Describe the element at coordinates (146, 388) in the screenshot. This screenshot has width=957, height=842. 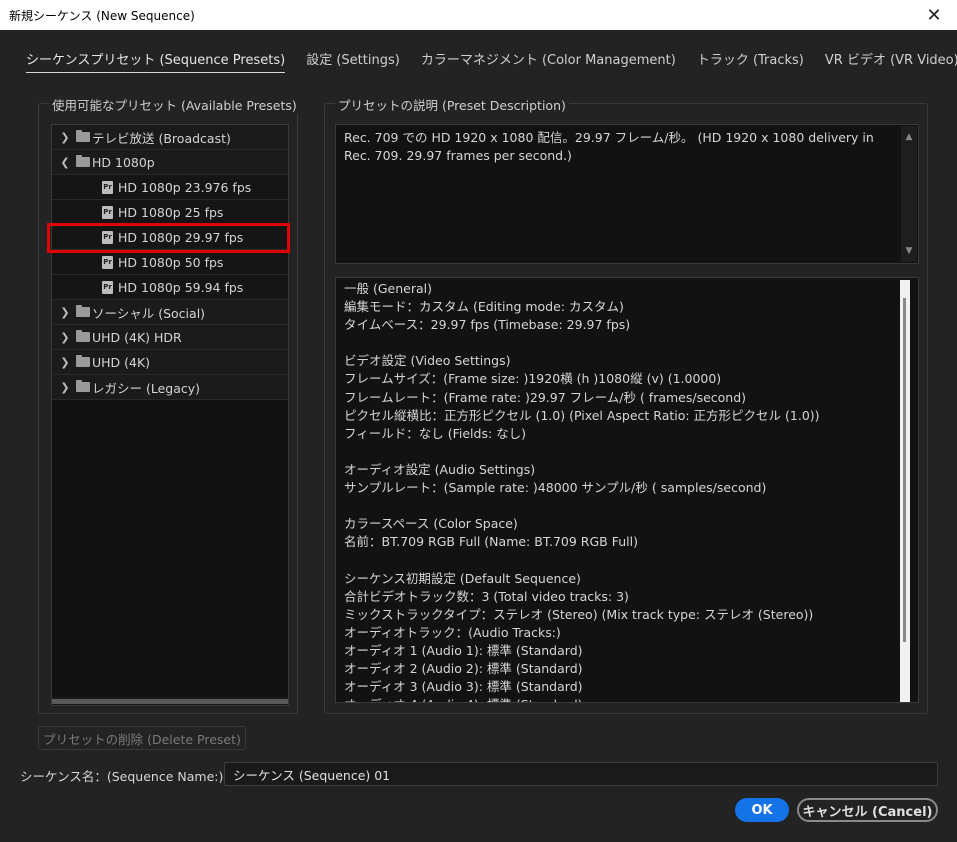
I see `tree-item-label: レガシー (Legacy)` at that location.